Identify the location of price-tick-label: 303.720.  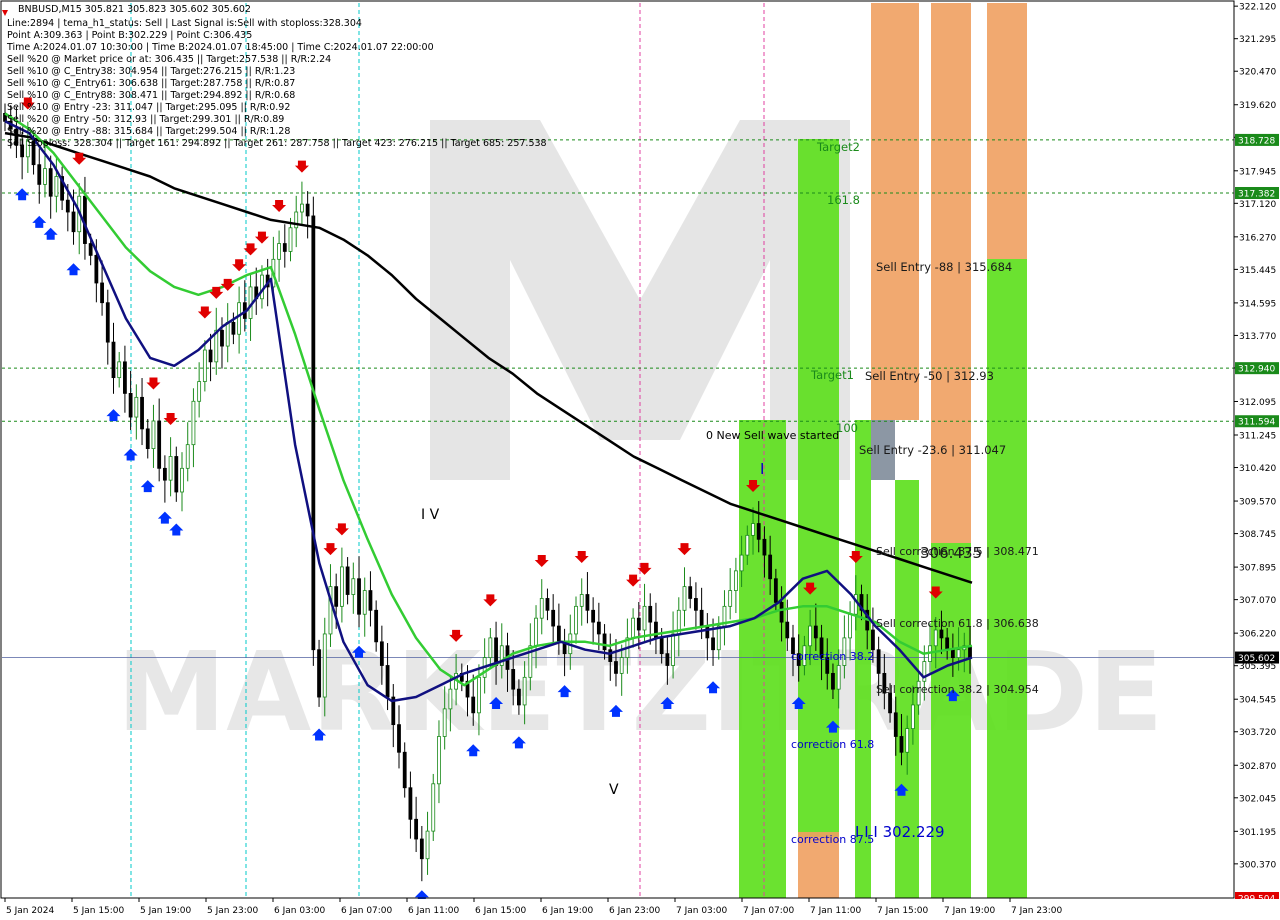
(1257, 733).